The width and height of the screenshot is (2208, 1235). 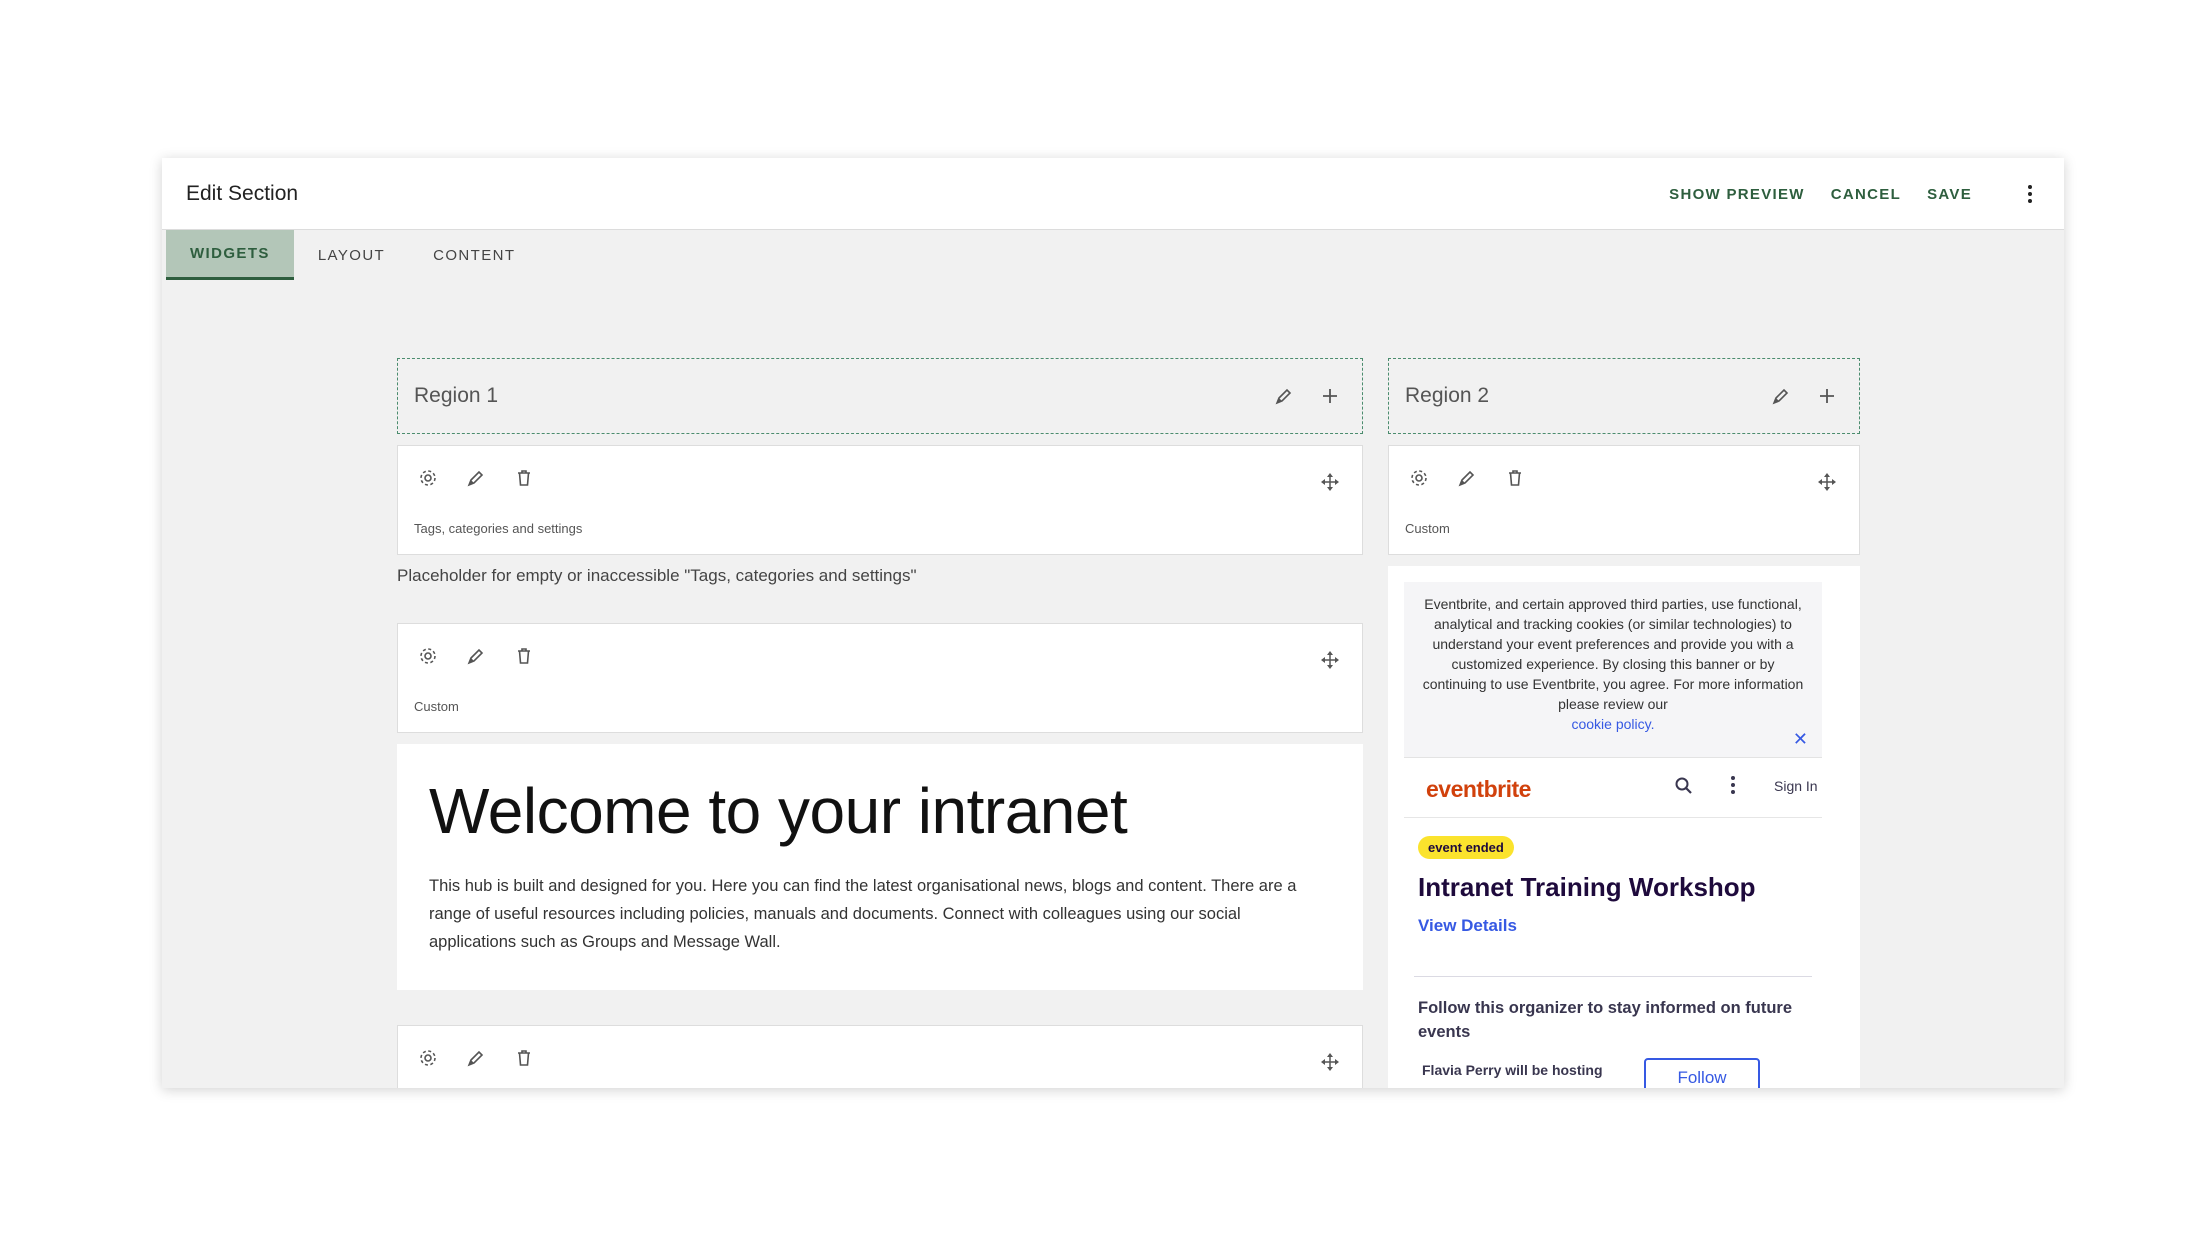 What do you see at coordinates (1113, 194) in the screenshot?
I see `header-bar: Edit Section SHOW PREVIEW CANCEL SAVE` at bounding box center [1113, 194].